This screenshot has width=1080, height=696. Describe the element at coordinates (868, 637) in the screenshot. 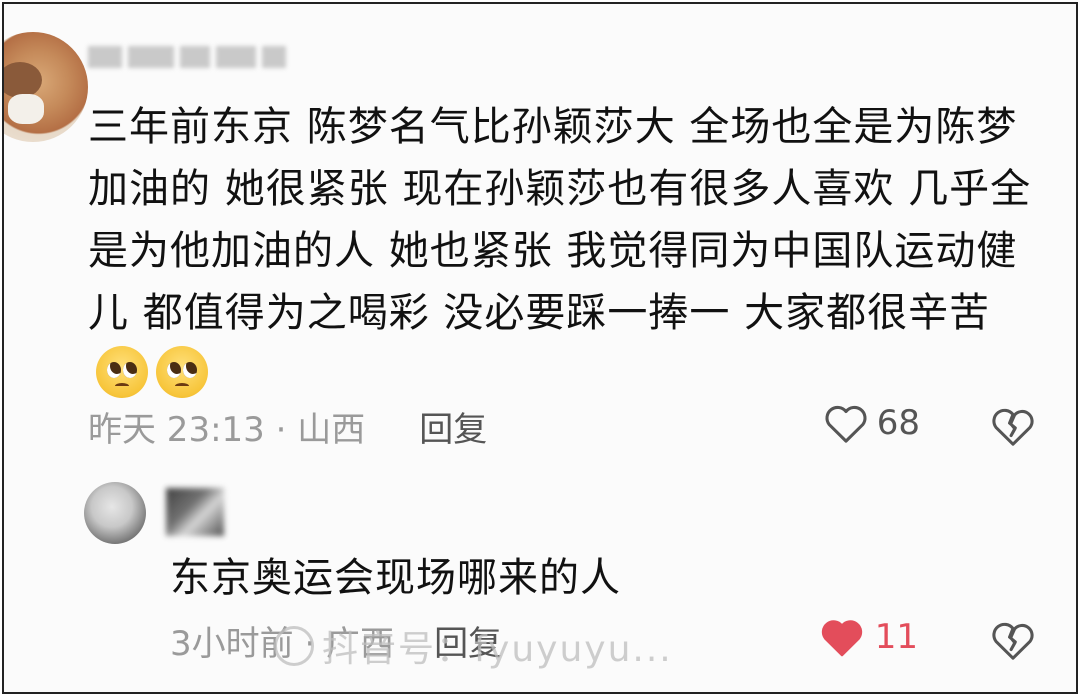

I see `reply-like-button: 11` at that location.